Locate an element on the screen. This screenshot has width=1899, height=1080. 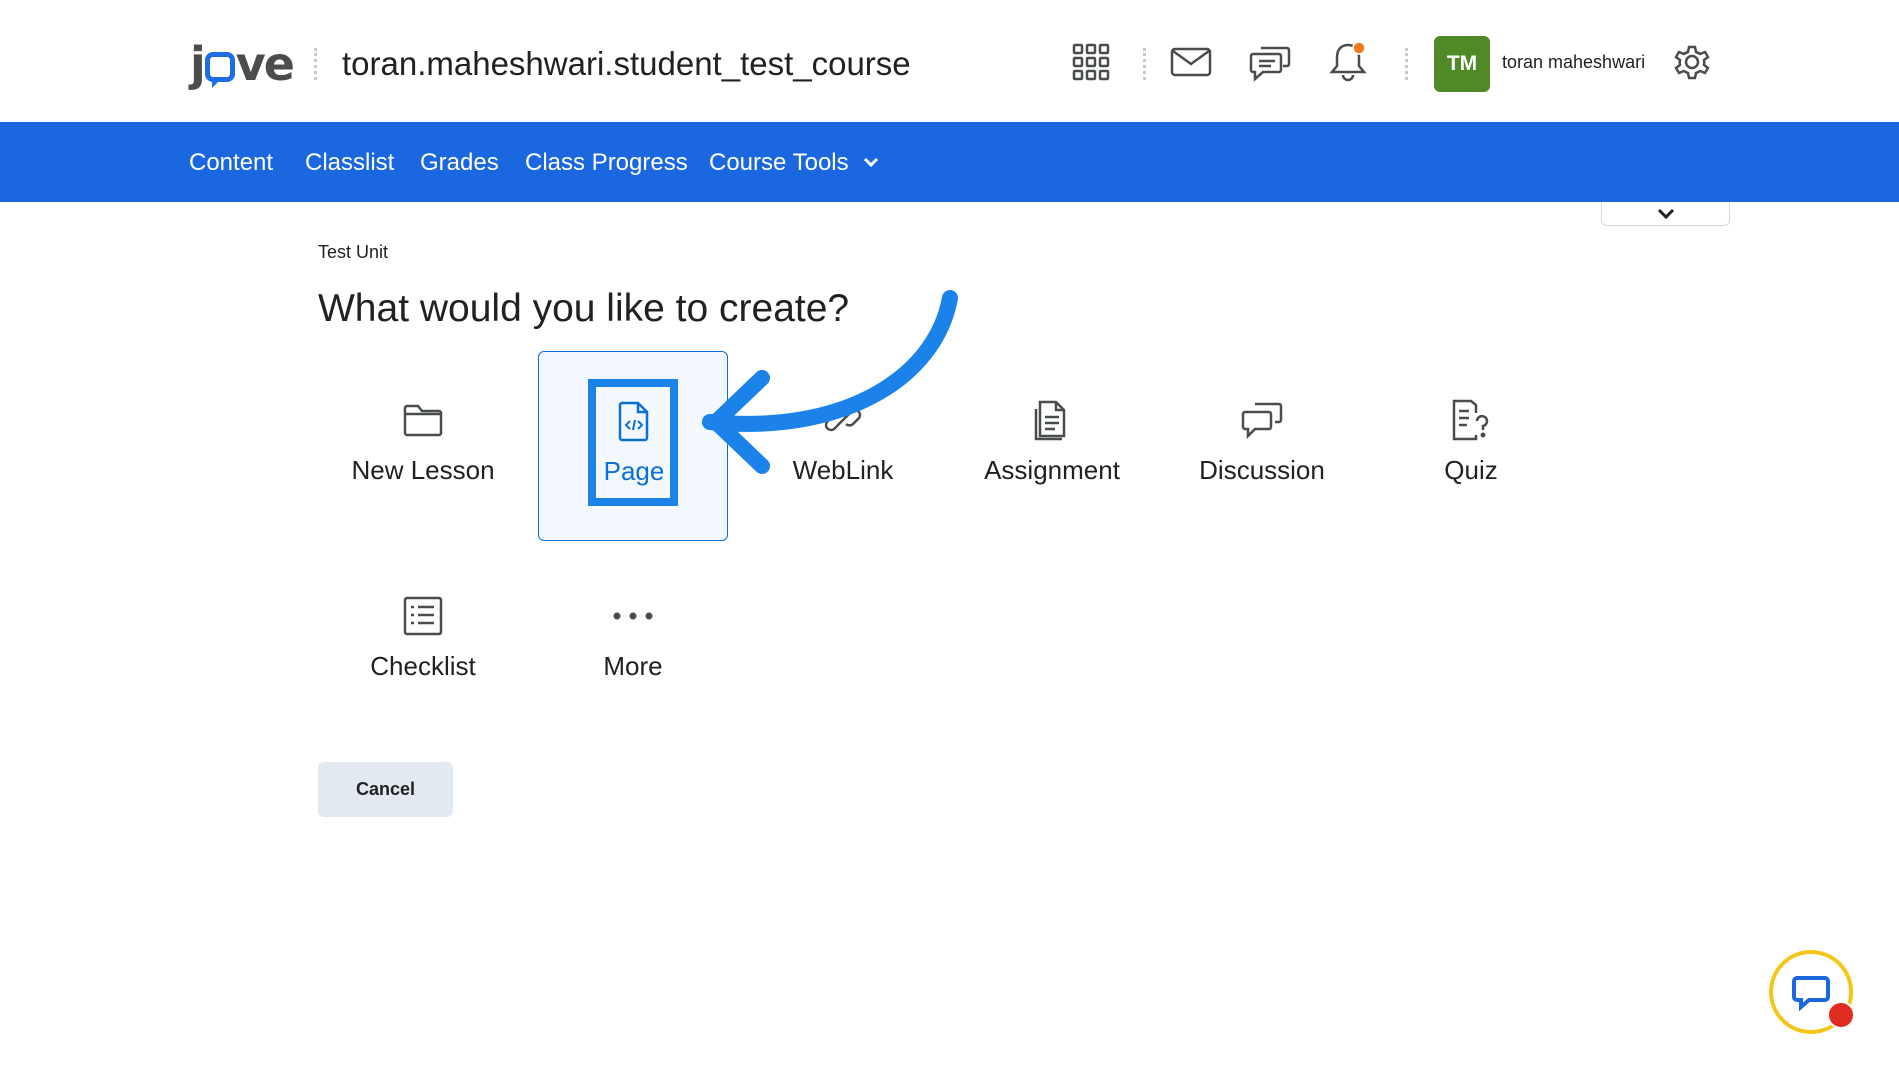
chat-bubbles-icon is located at coordinates (1270, 62).